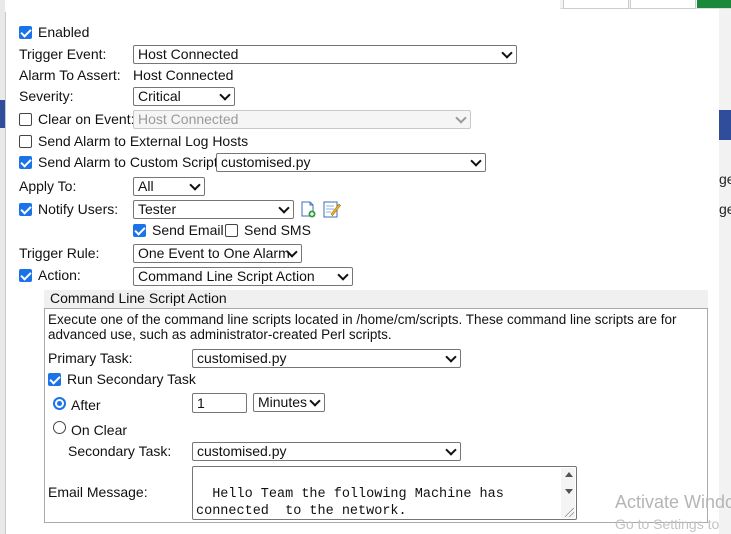 This screenshot has width=731, height=534. Describe the element at coordinates (159, 96) in the screenshot. I see `severity-value: Critical` at that location.